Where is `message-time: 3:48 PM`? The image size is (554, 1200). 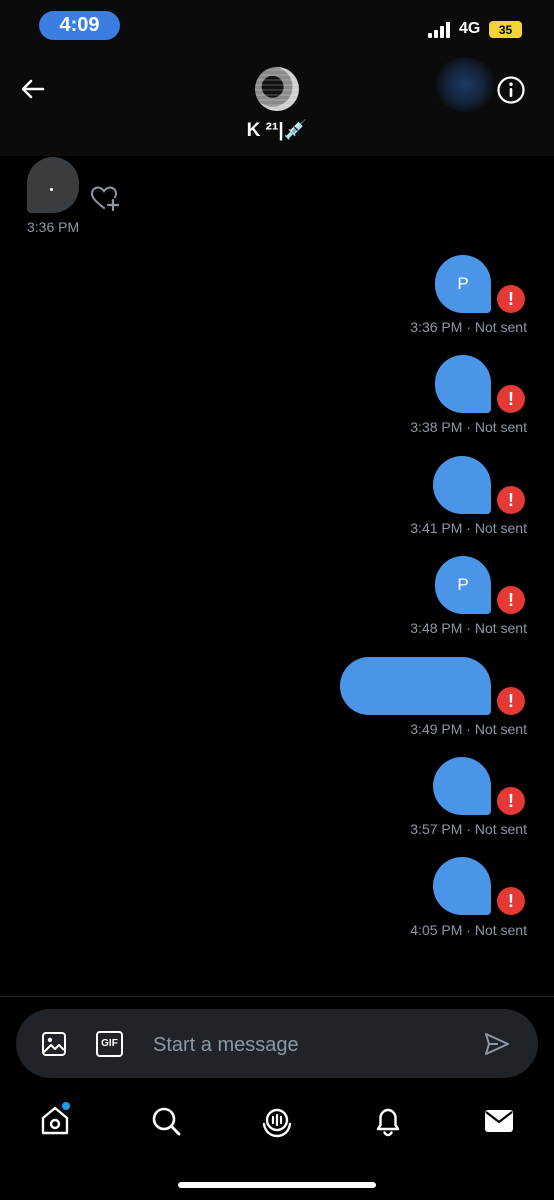
message-time: 3:48 PM is located at coordinates (436, 628).